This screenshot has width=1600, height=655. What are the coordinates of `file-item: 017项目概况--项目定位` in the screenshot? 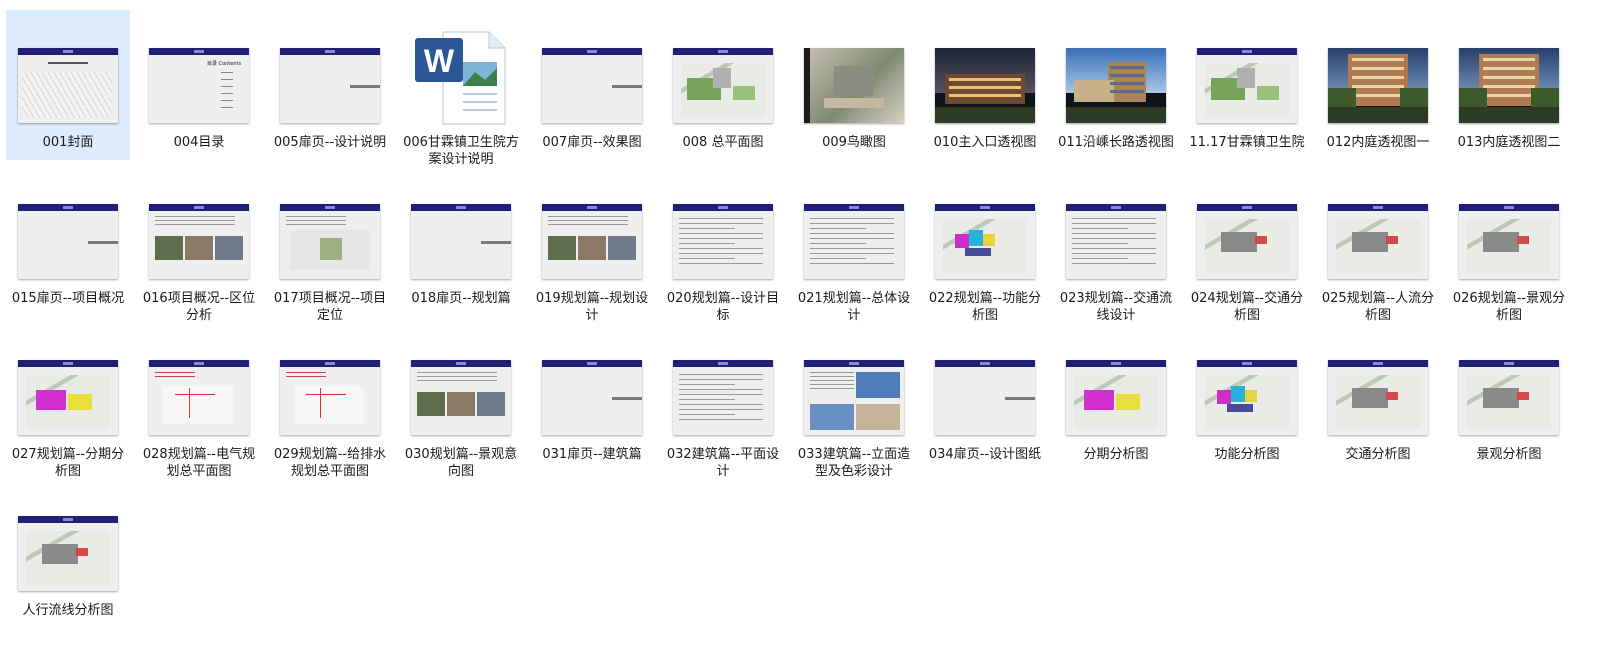 It's located at (330, 244).